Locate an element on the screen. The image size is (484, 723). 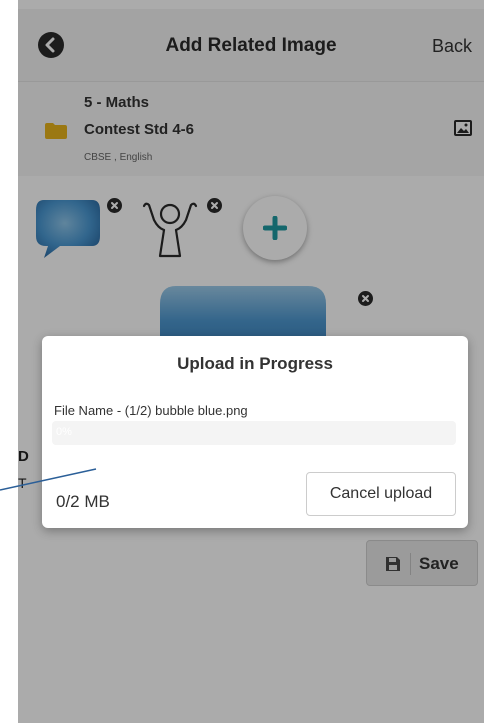
upload-progress-bar: 0% is located at coordinates (254, 433).